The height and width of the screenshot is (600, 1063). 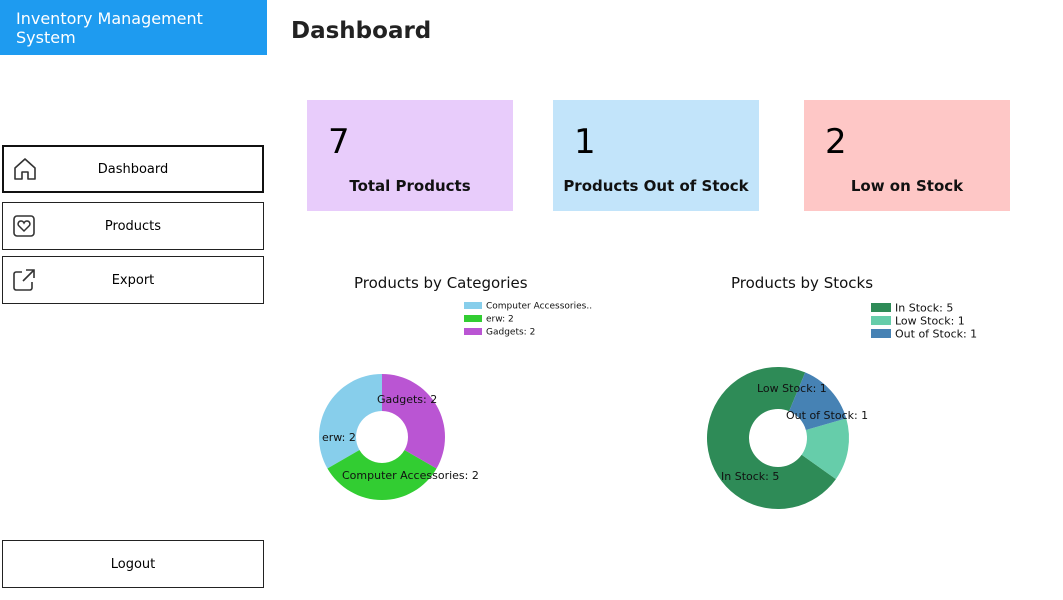 What do you see at coordinates (350, 421) in the screenshot?
I see `slice-computer-accessories` at bounding box center [350, 421].